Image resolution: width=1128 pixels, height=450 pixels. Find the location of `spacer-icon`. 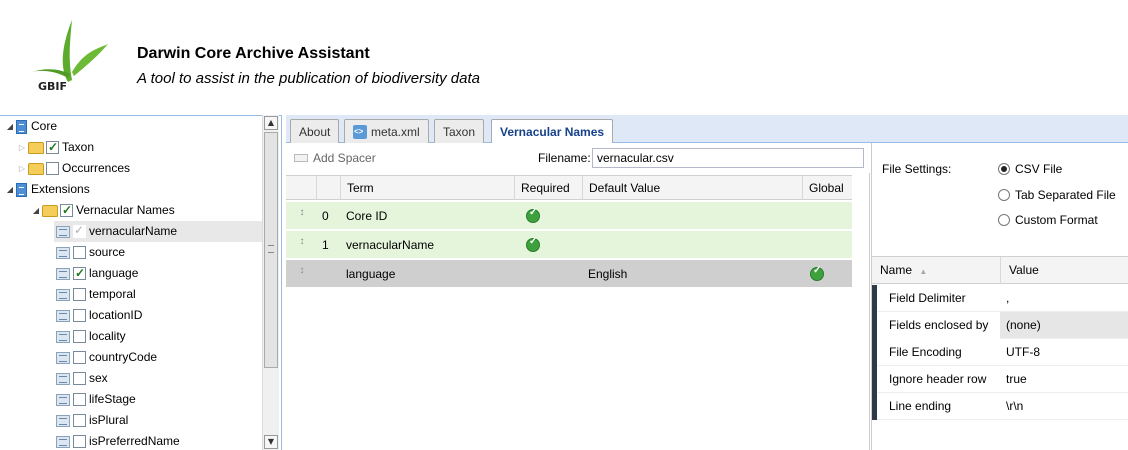

spacer-icon is located at coordinates (301, 158).